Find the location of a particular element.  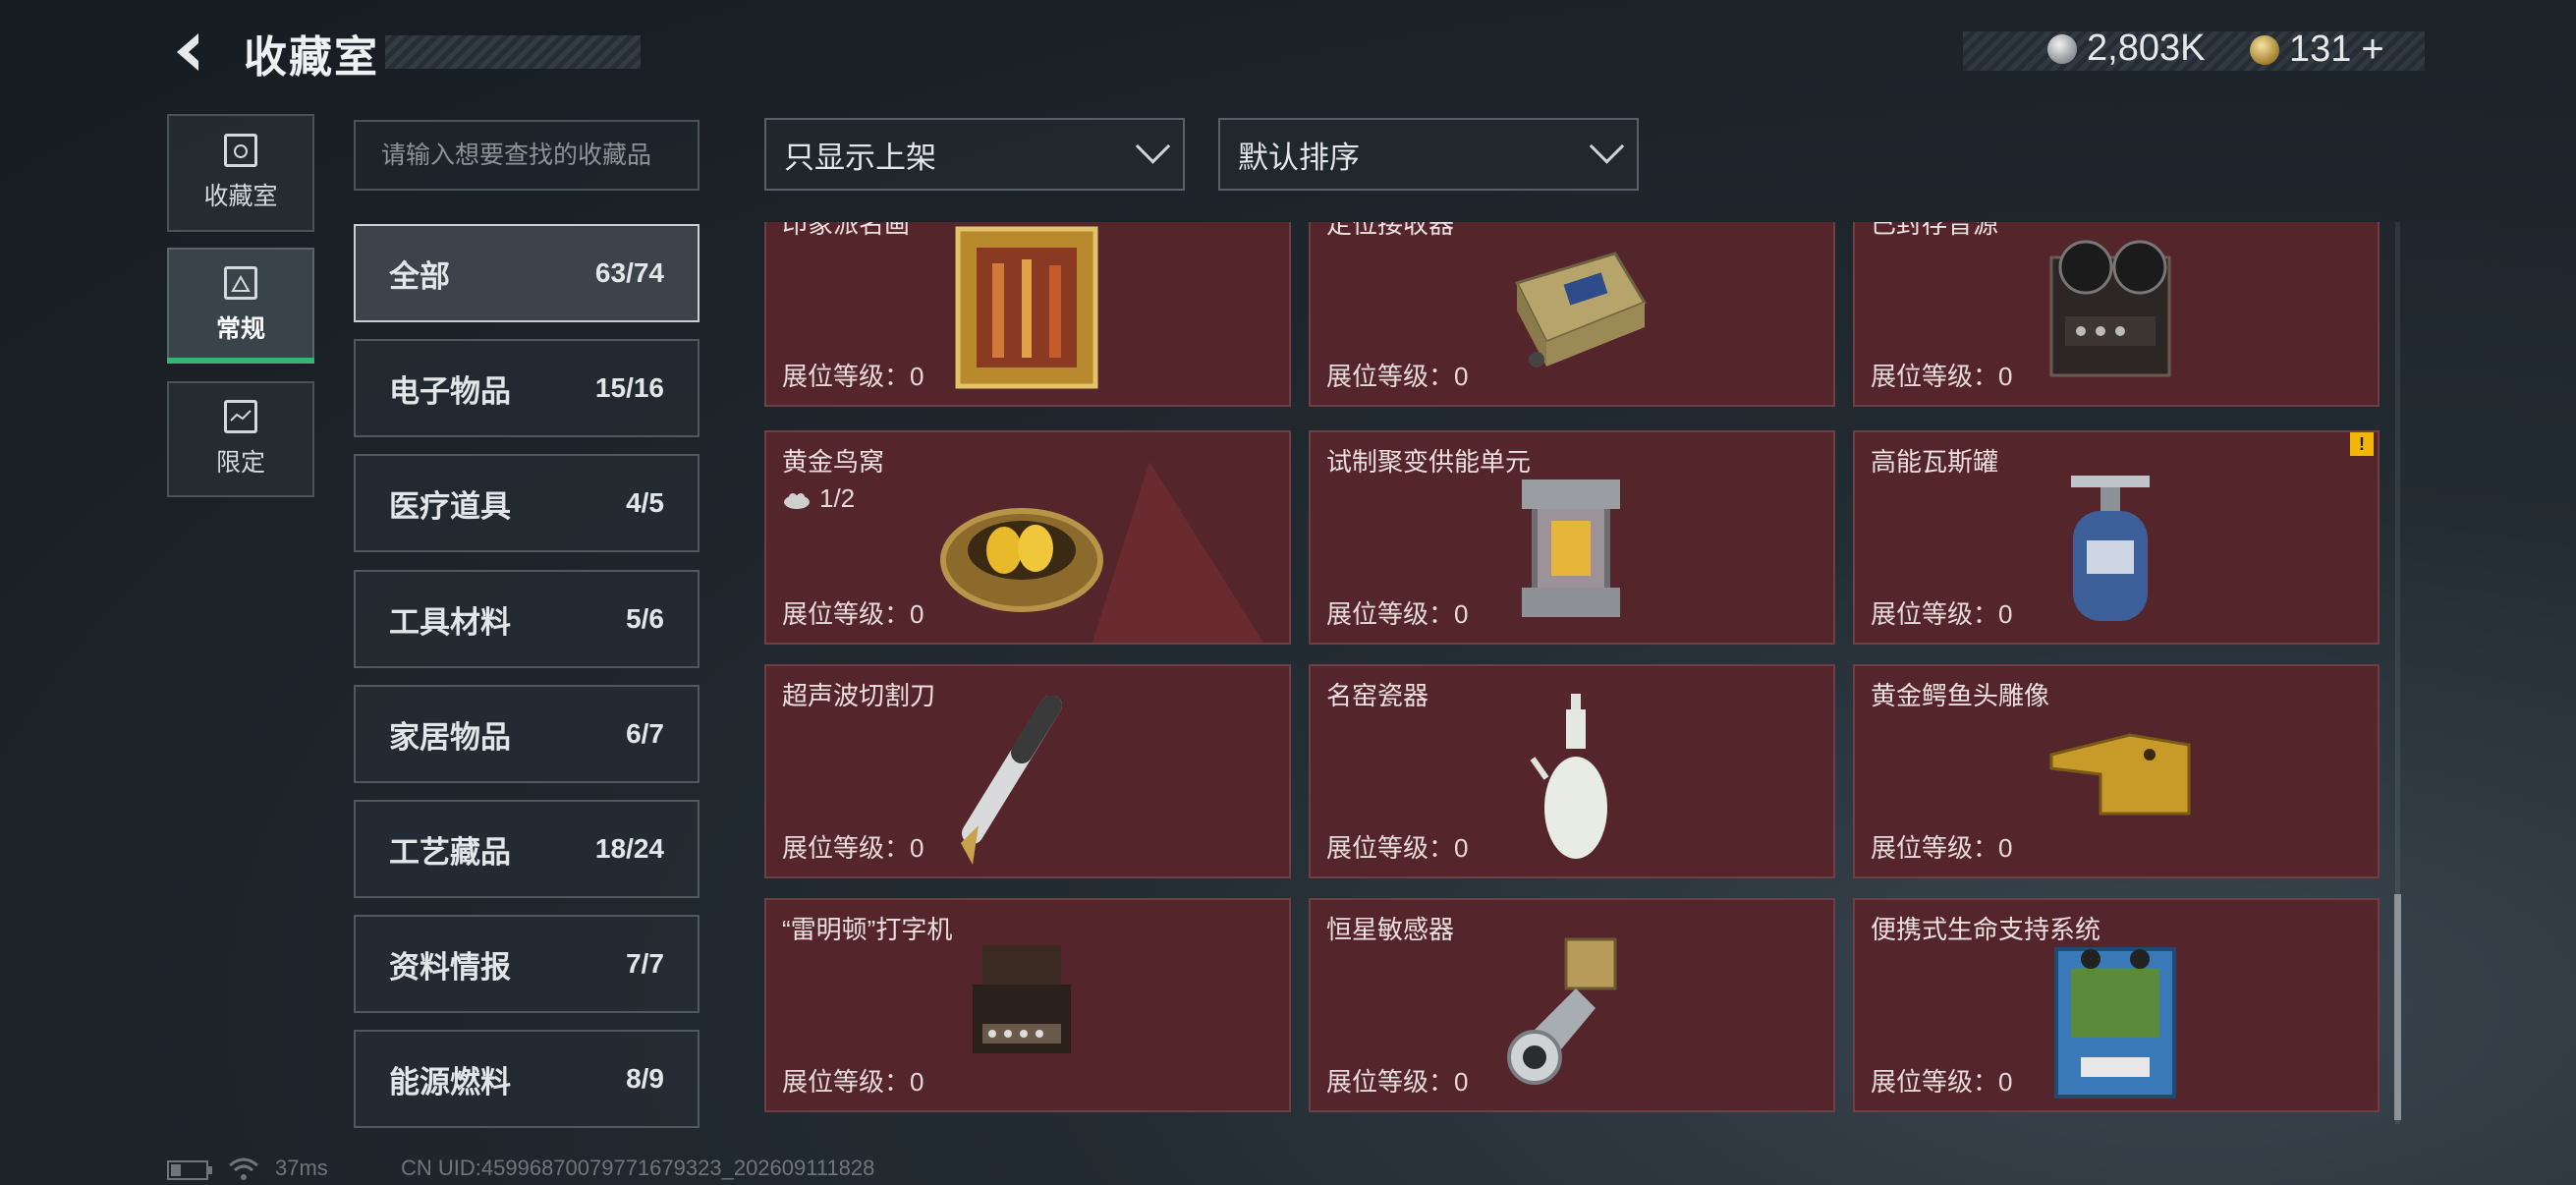

warning-badge: ! is located at coordinates (2362, 444).